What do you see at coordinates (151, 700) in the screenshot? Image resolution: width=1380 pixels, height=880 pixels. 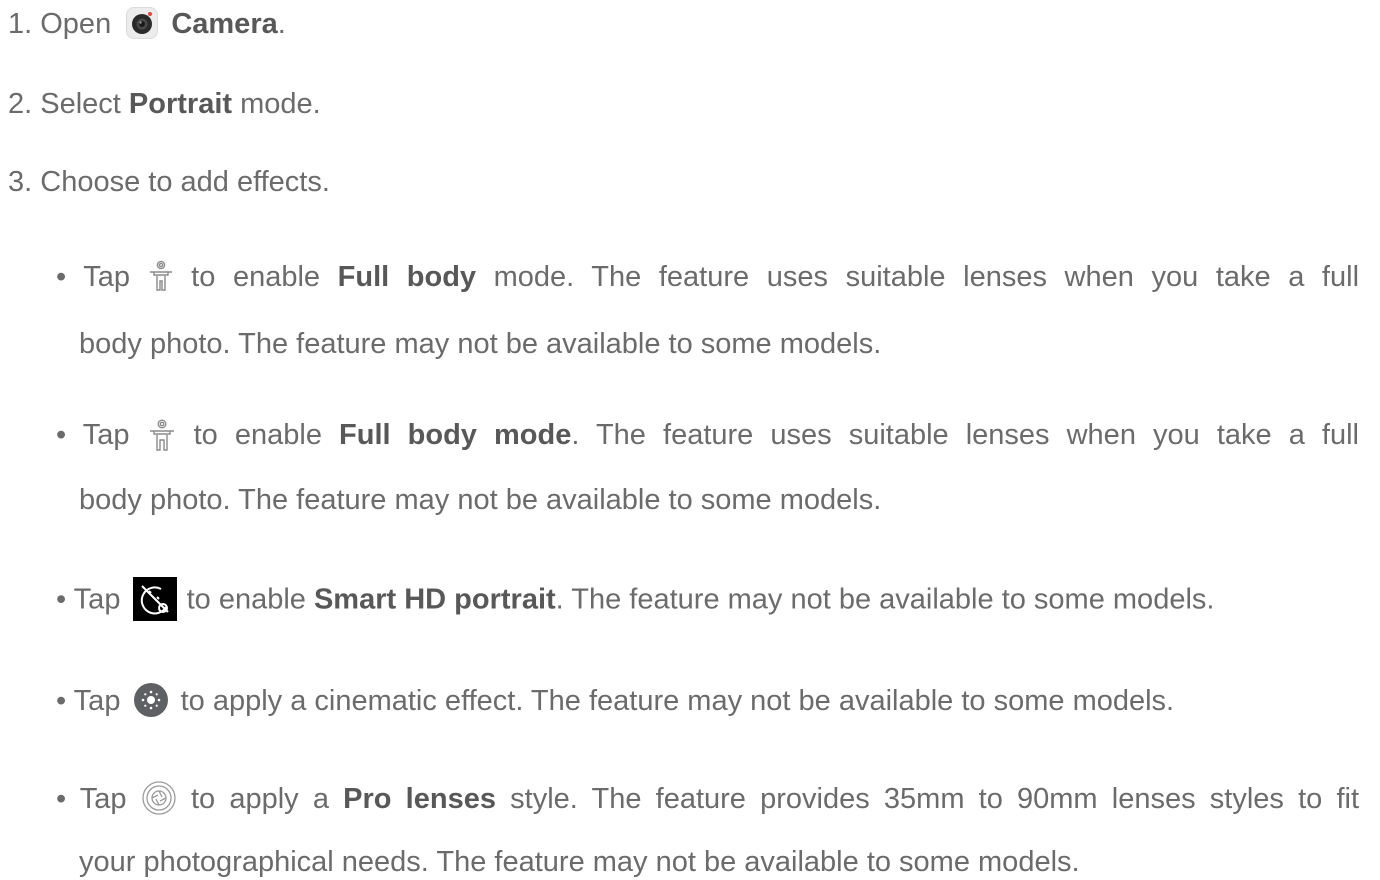 I see `cinematic-effect-icon` at bounding box center [151, 700].